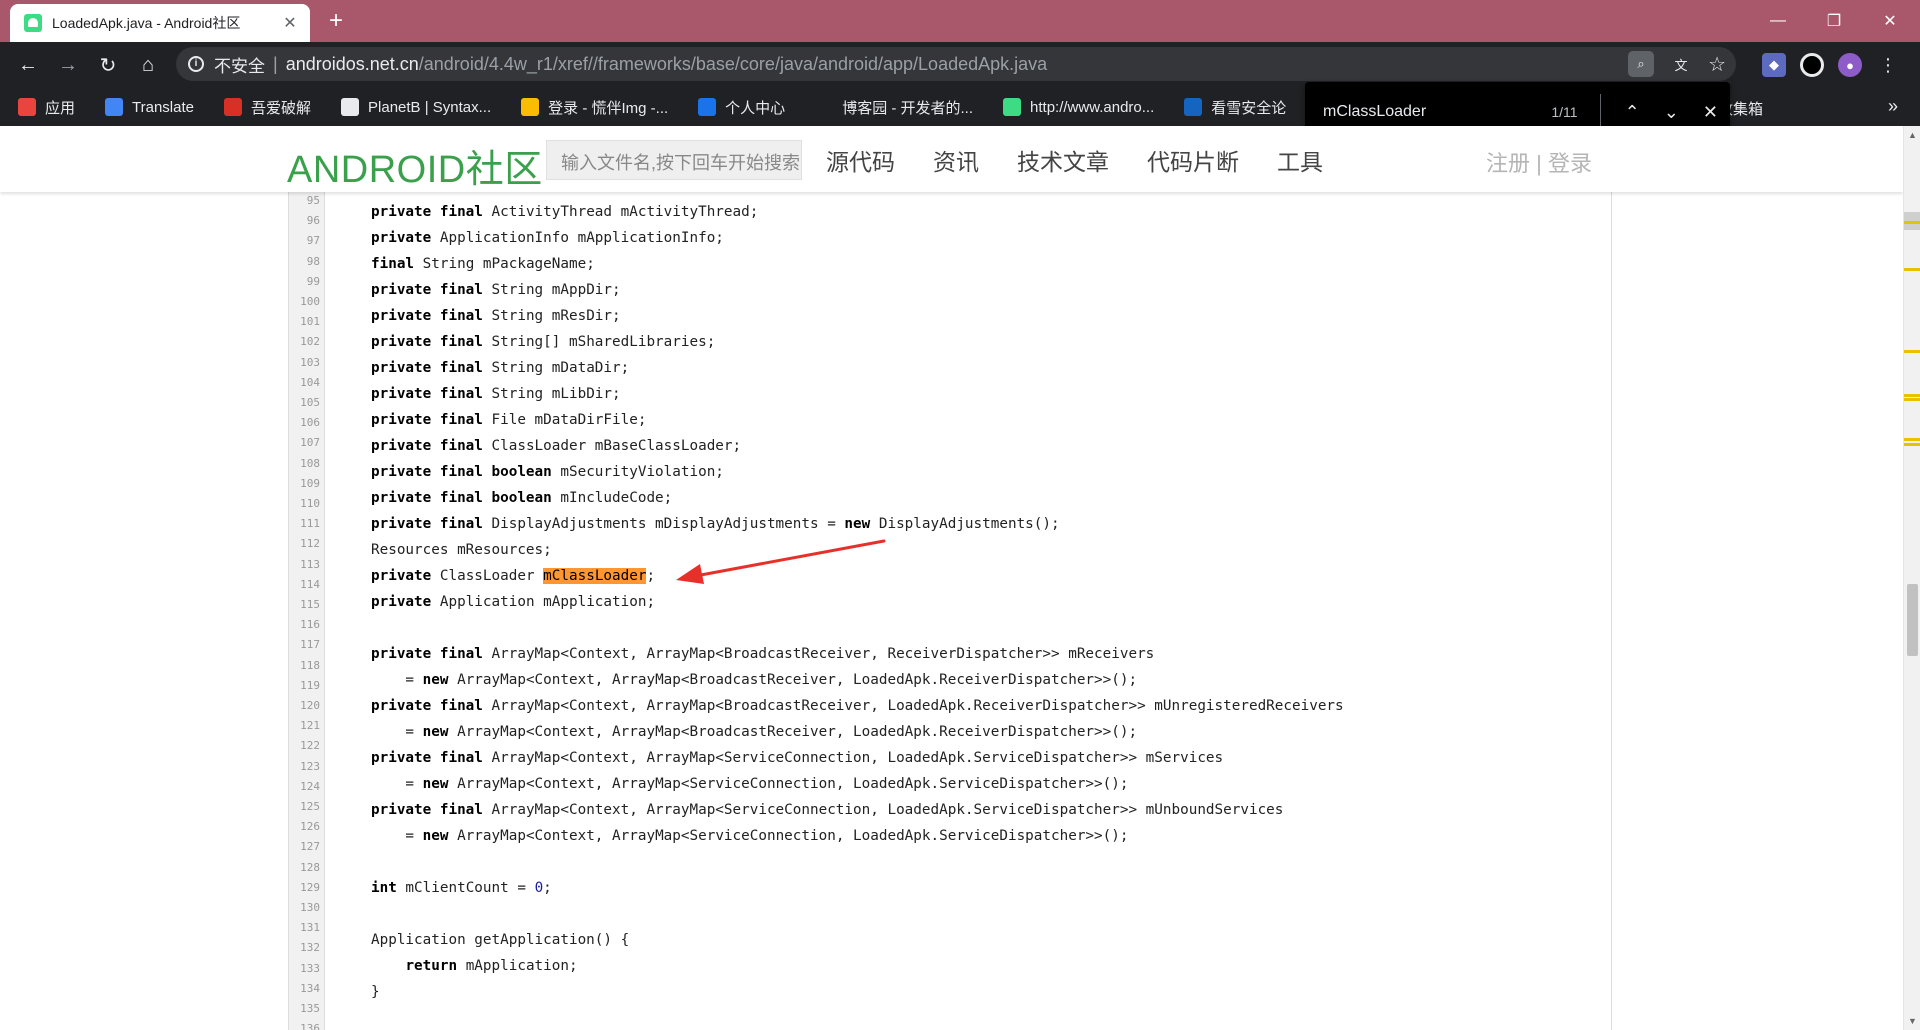 Image resolution: width=1920 pixels, height=1030 pixels. Describe the element at coordinates (824, 107) in the screenshot. I see `cnblogs-icon` at that location.